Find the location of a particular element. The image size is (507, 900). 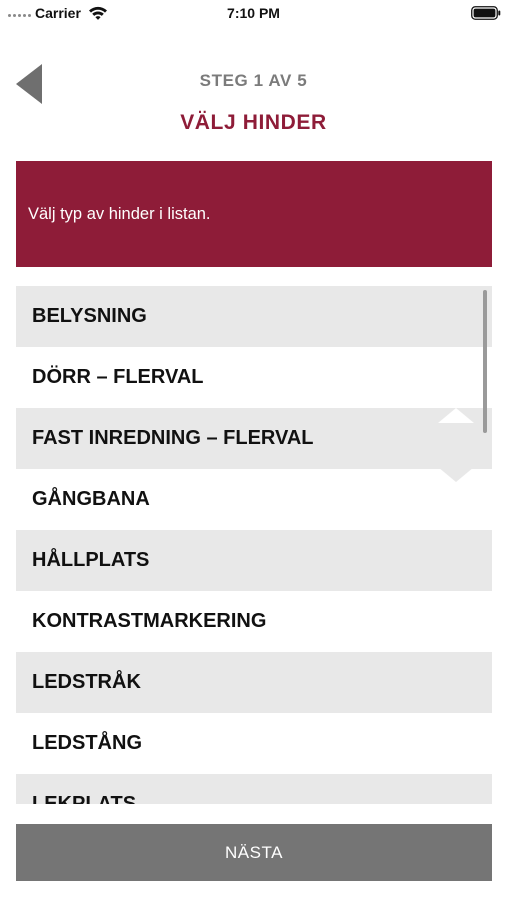

scrollbar is located at coordinates (485, 361).